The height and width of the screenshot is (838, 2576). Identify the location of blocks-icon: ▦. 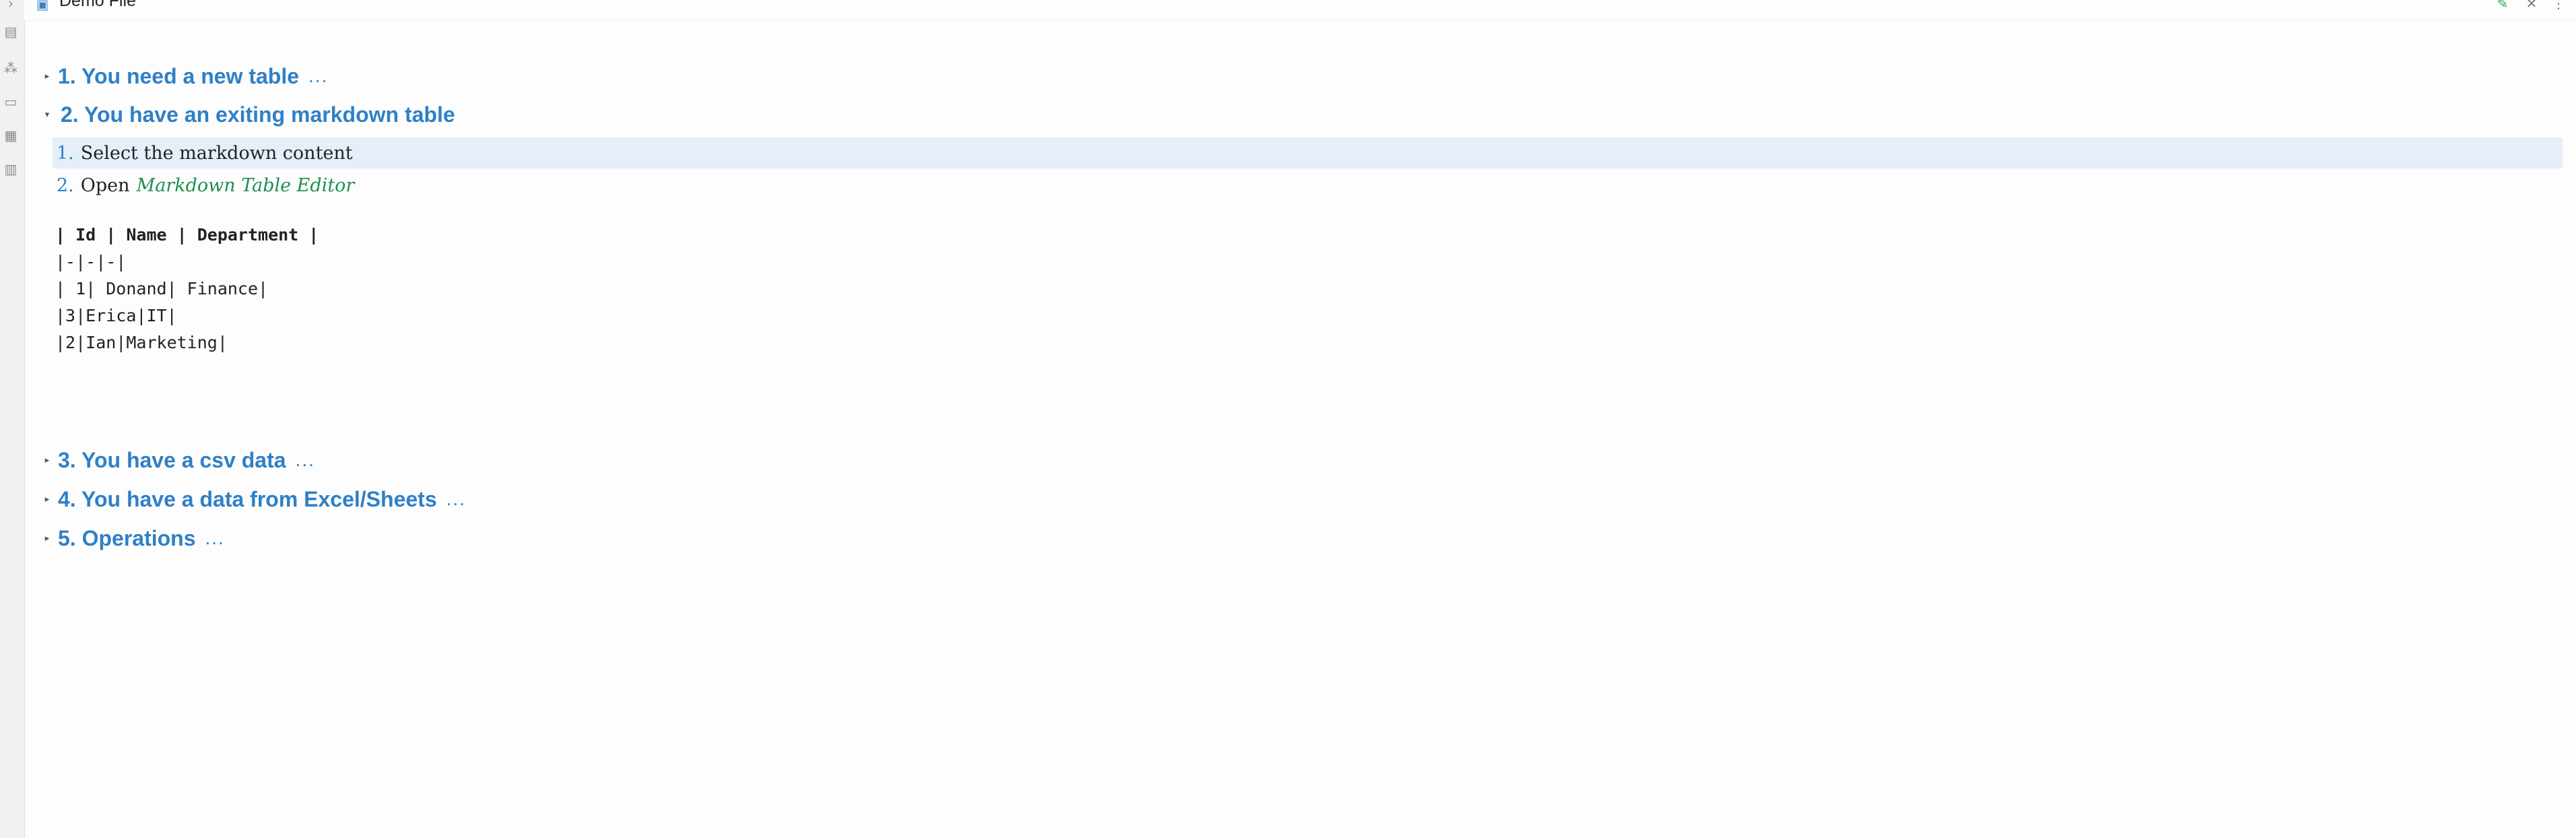
(11, 135).